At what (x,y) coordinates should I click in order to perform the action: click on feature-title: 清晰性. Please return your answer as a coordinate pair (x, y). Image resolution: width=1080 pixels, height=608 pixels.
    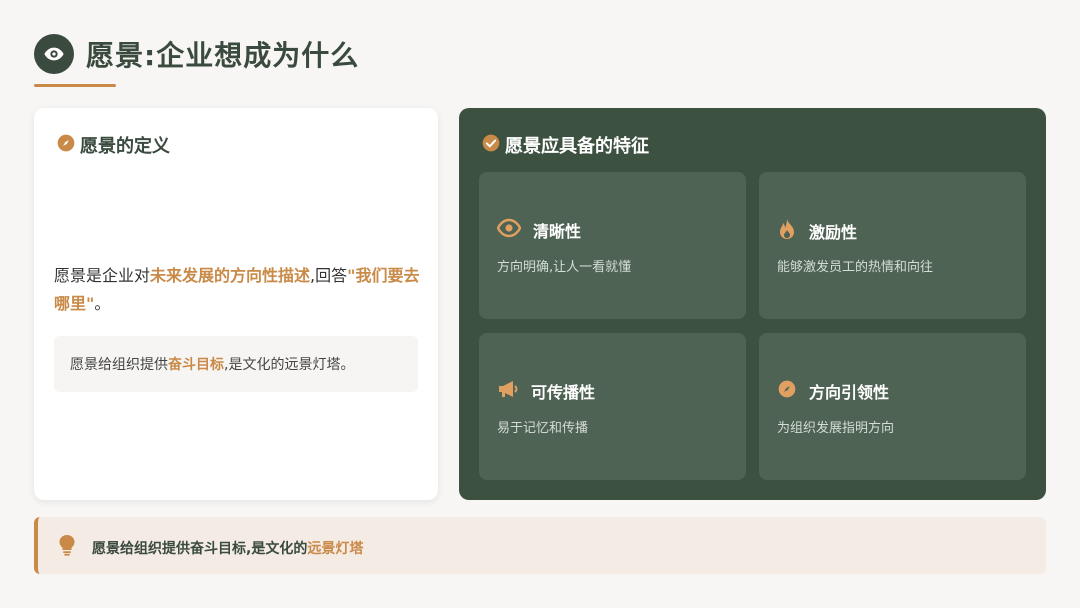
    Looking at the image, I should click on (557, 231).